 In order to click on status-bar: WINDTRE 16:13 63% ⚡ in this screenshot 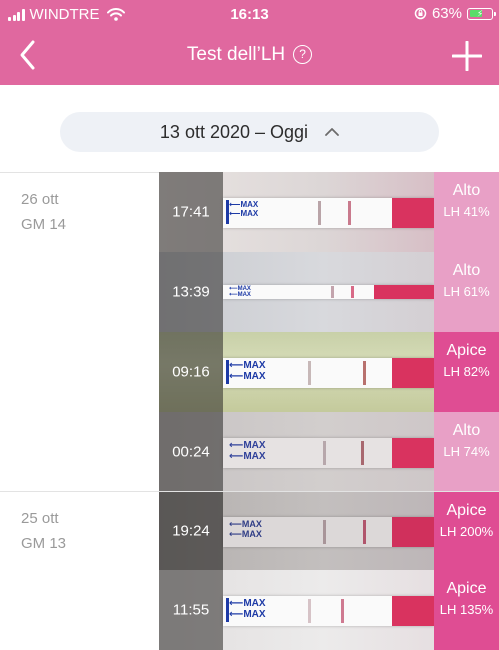, I will do `click(249, 14)`.